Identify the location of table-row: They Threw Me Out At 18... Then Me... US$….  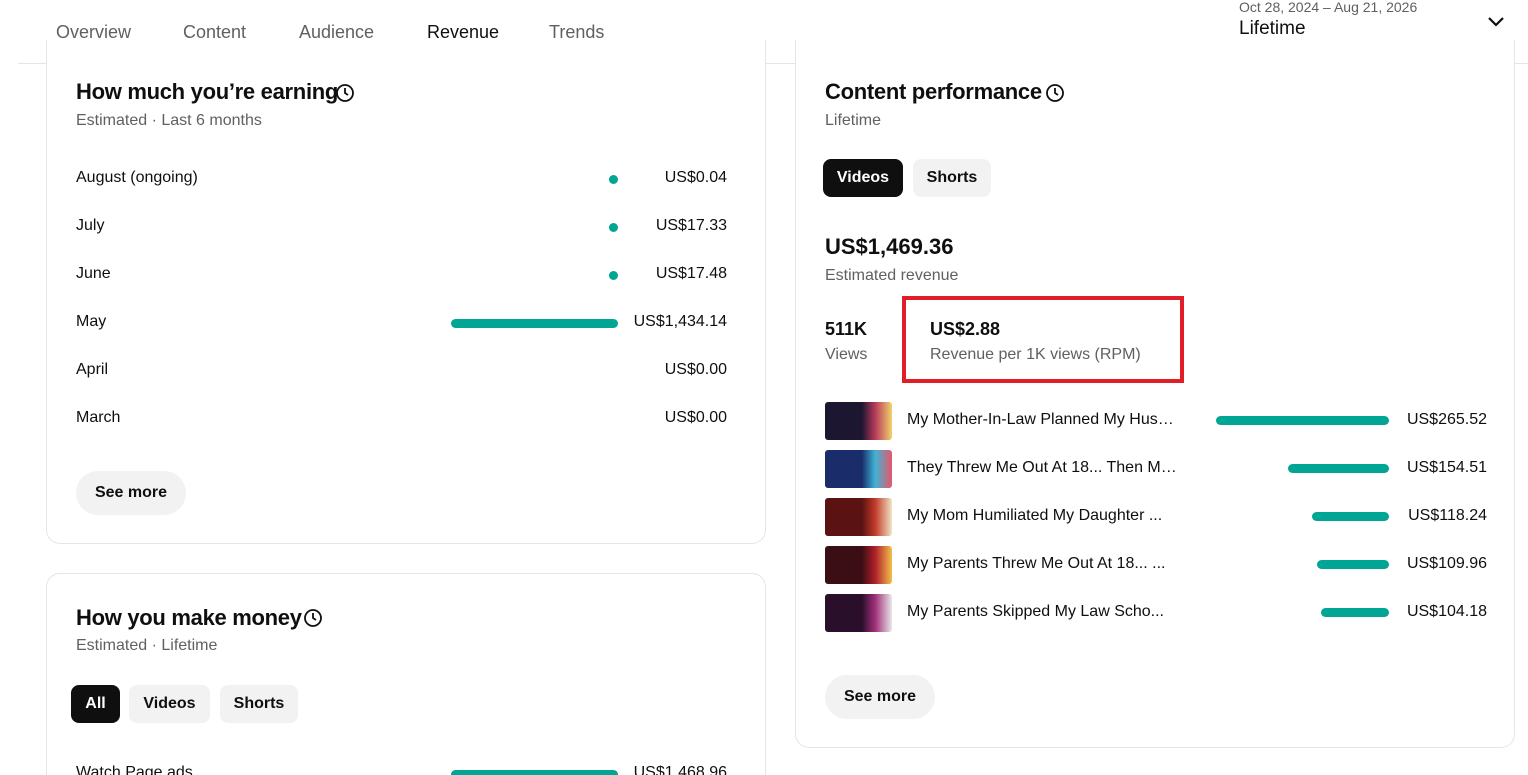
(1156, 469).